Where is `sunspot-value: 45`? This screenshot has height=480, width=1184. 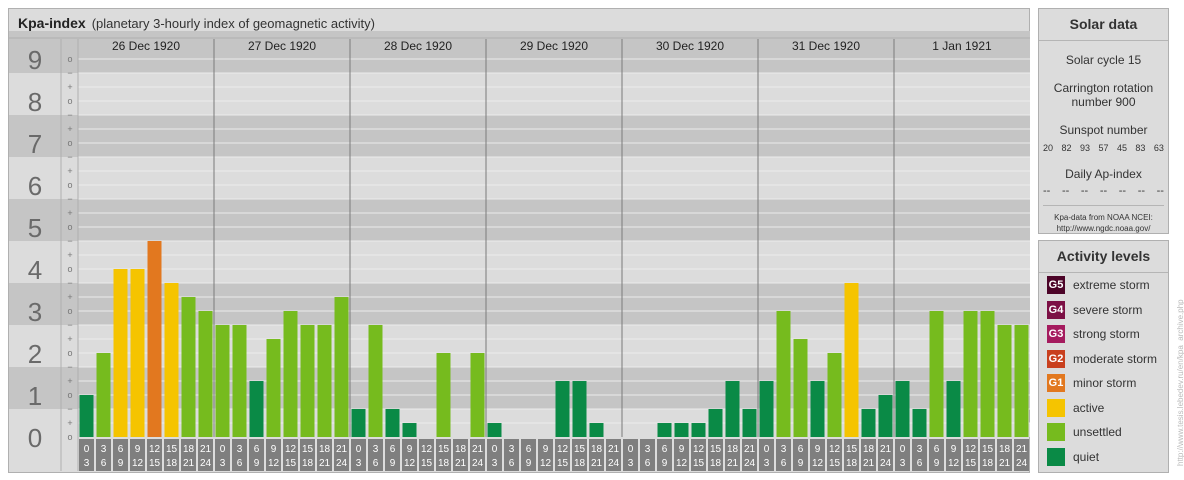
sunspot-value: 45 is located at coordinates (1121, 148).